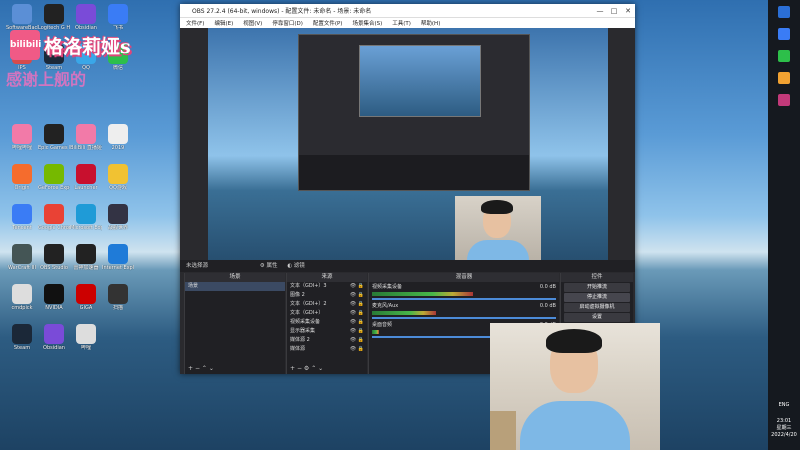 The image size is (800, 450). I want to click on menu-item: 停靠窗口(D), so click(287, 23).